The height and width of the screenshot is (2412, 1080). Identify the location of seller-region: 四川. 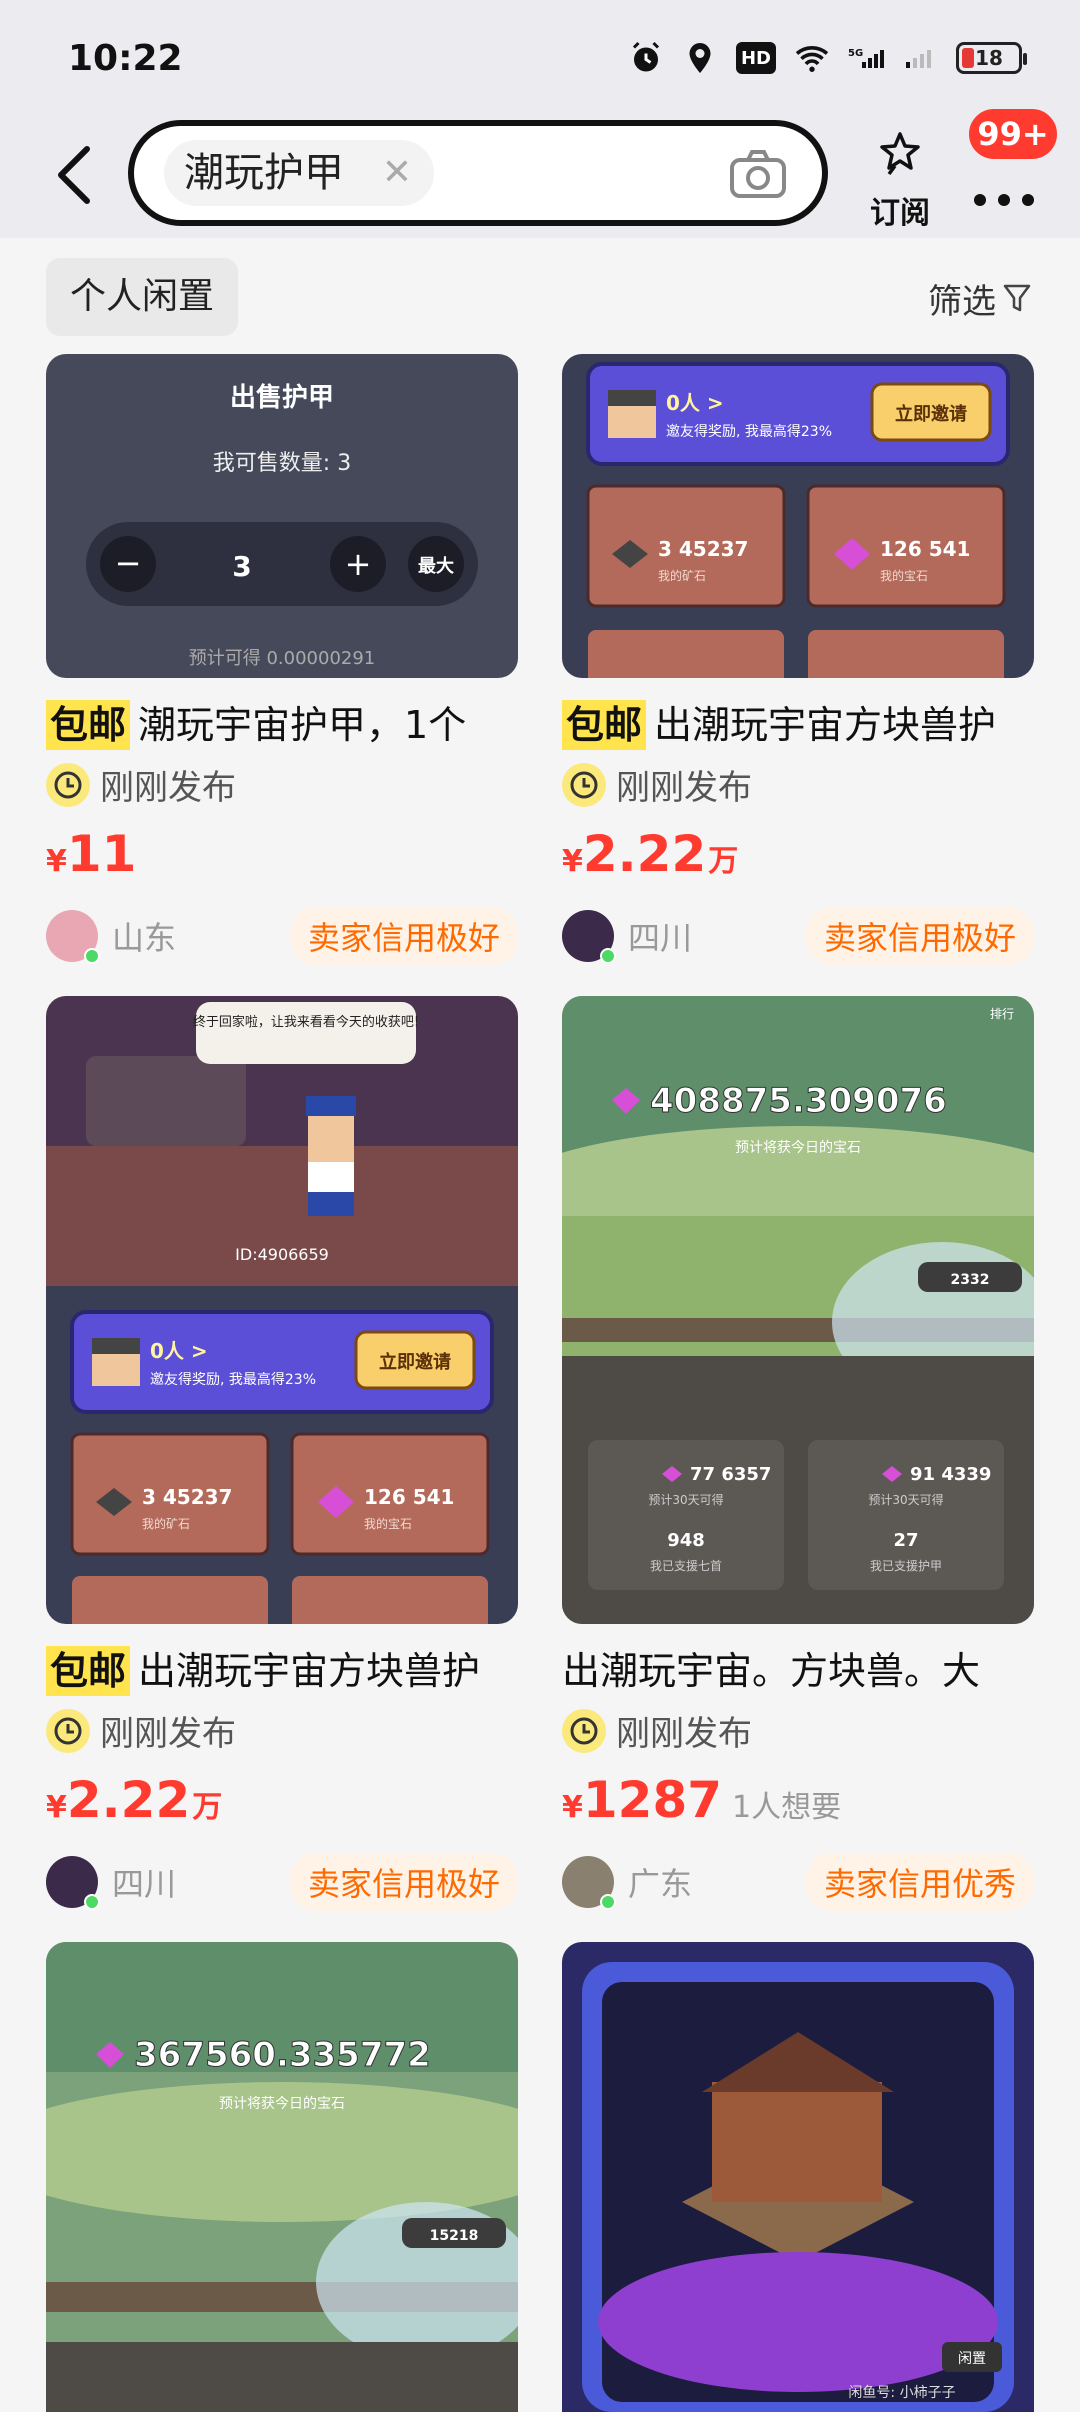
(660, 938).